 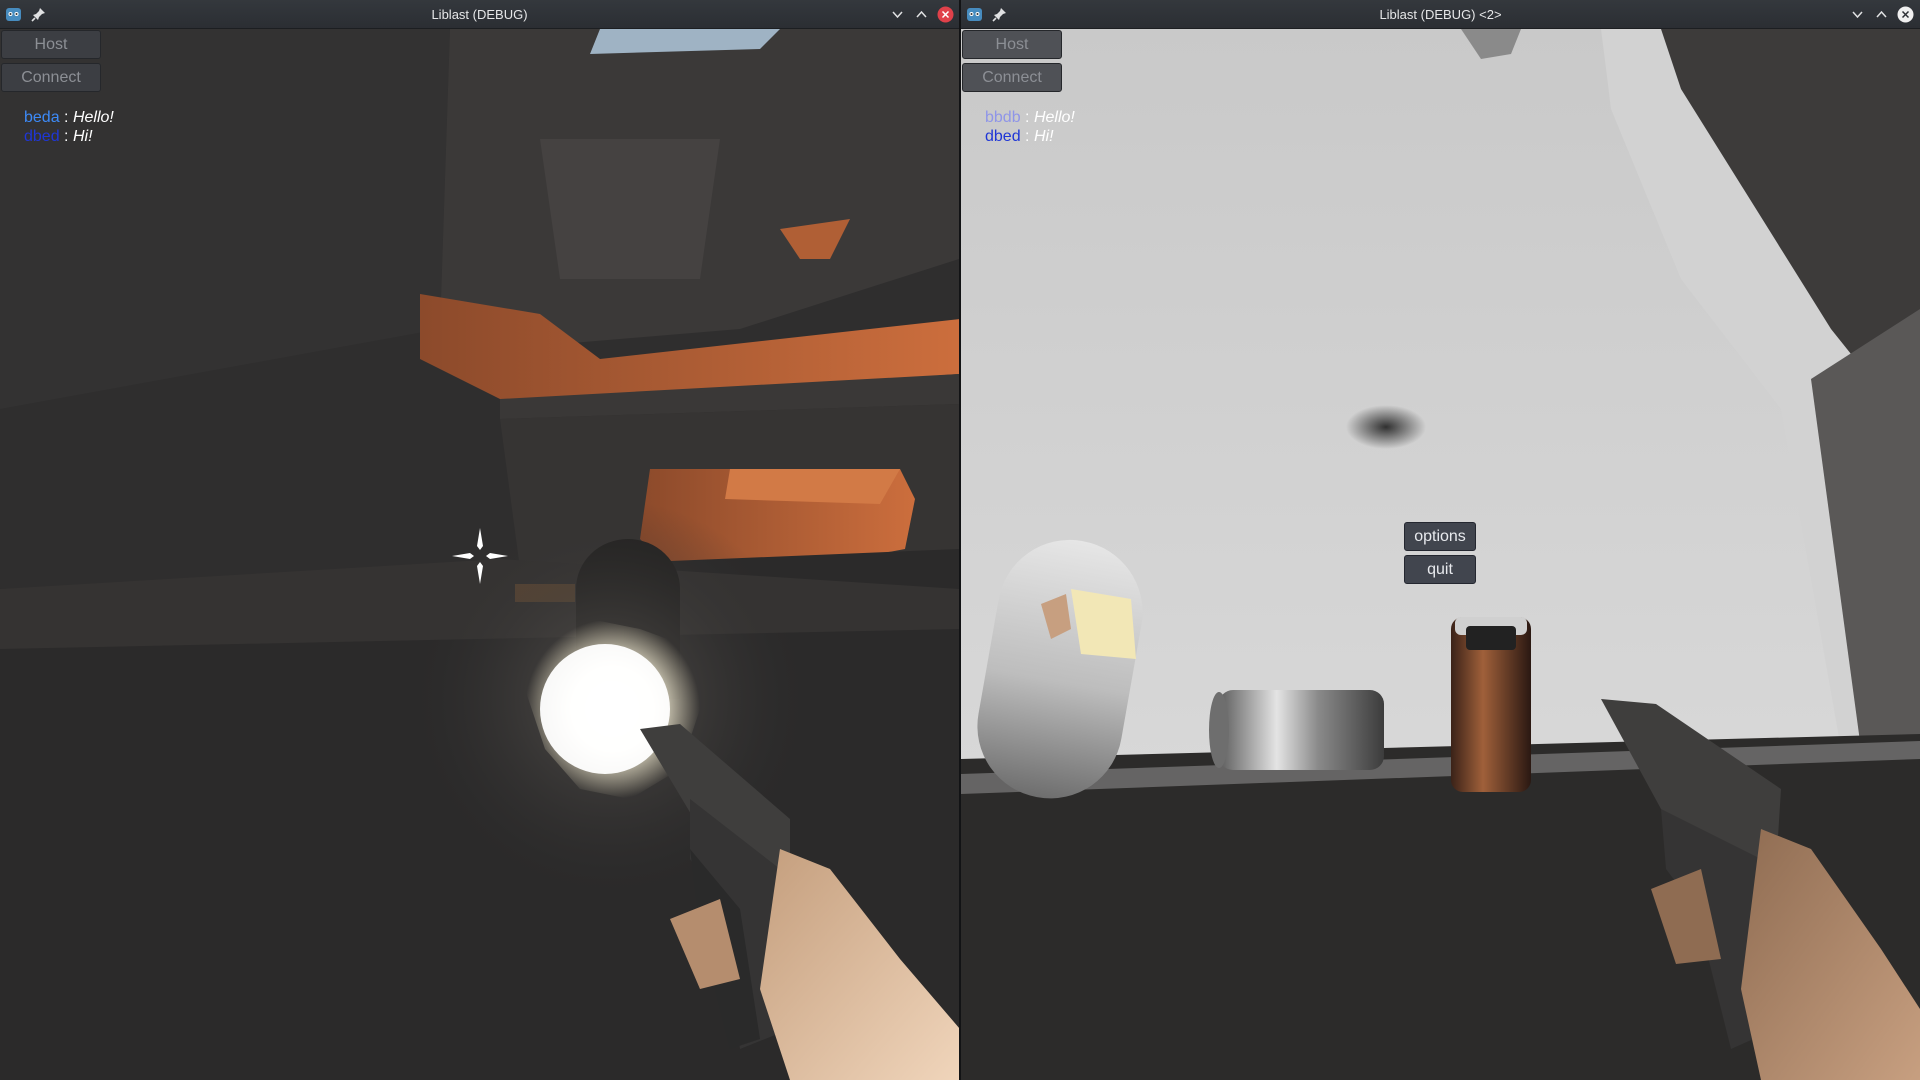 I want to click on options-button: options, so click(x=1440, y=536).